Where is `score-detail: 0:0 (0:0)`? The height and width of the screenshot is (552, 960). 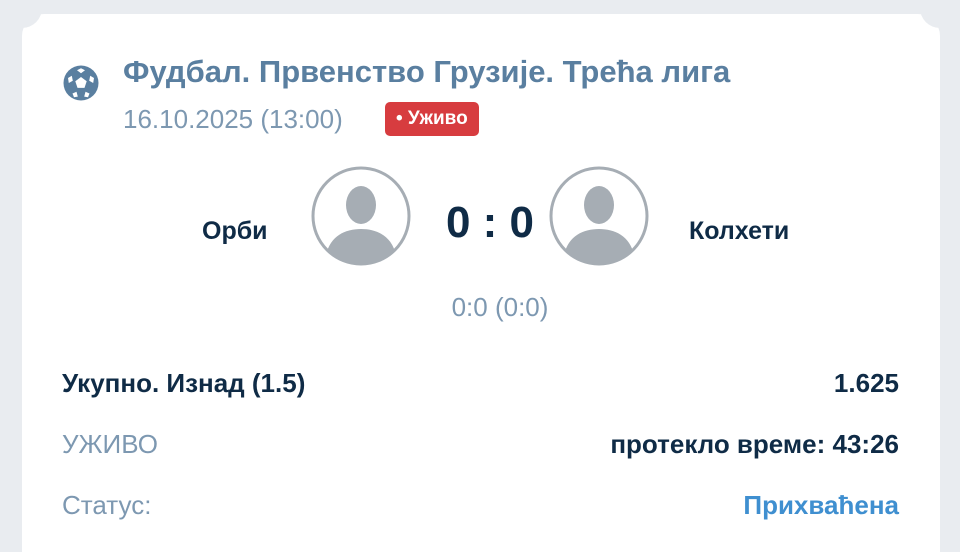
score-detail: 0:0 (0:0) is located at coordinates (500, 307).